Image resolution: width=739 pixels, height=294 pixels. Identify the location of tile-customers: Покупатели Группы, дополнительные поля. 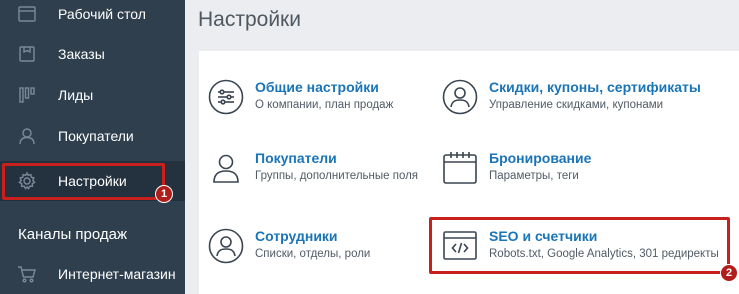
(318, 170).